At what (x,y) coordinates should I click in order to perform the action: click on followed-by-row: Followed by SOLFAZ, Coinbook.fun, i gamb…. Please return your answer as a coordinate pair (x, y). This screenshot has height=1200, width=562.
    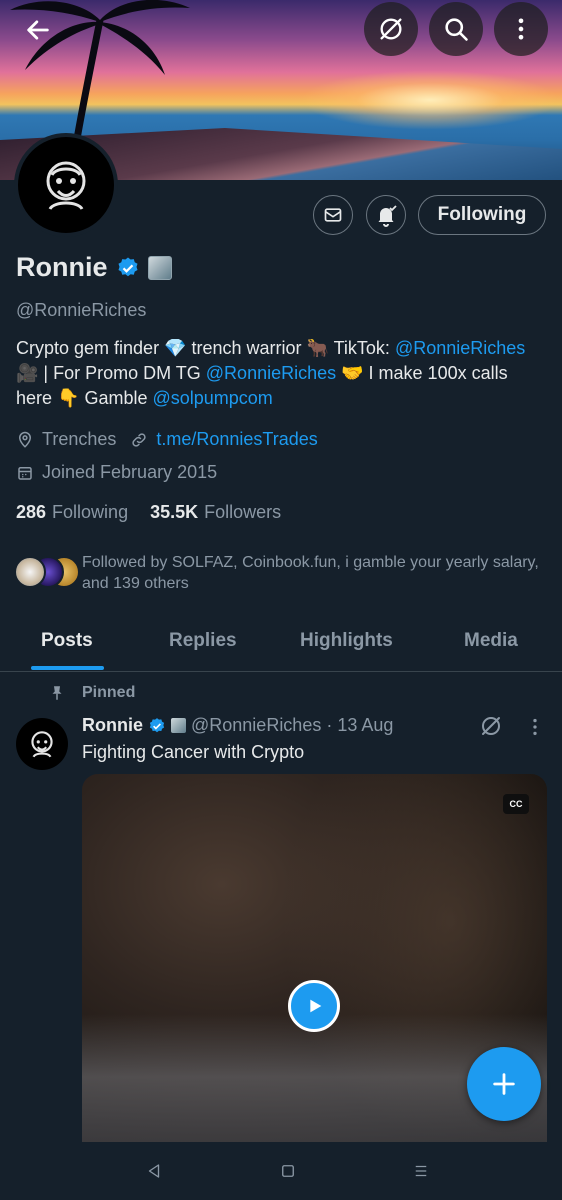
    Looking at the image, I should click on (282, 573).